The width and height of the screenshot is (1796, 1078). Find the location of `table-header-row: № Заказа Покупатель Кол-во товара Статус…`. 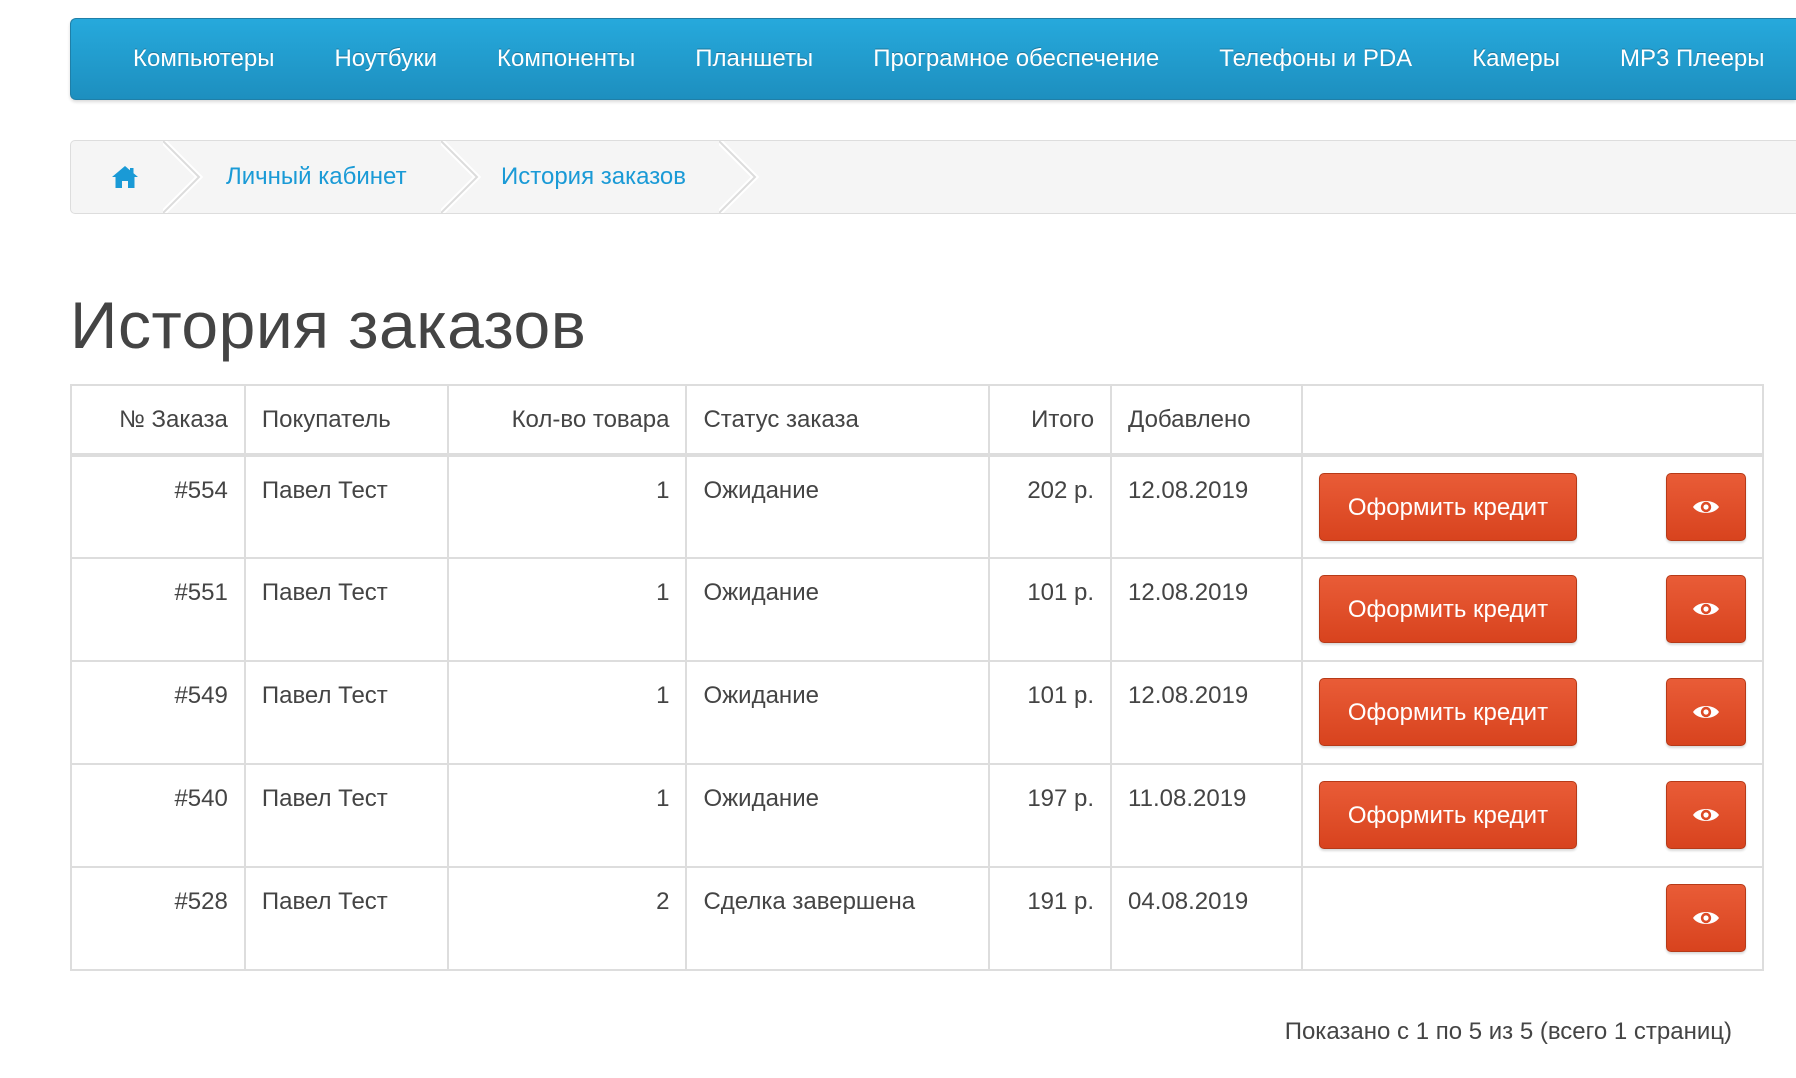

table-header-row: № Заказа Покупатель Кол-во товара Статус… is located at coordinates (917, 420).